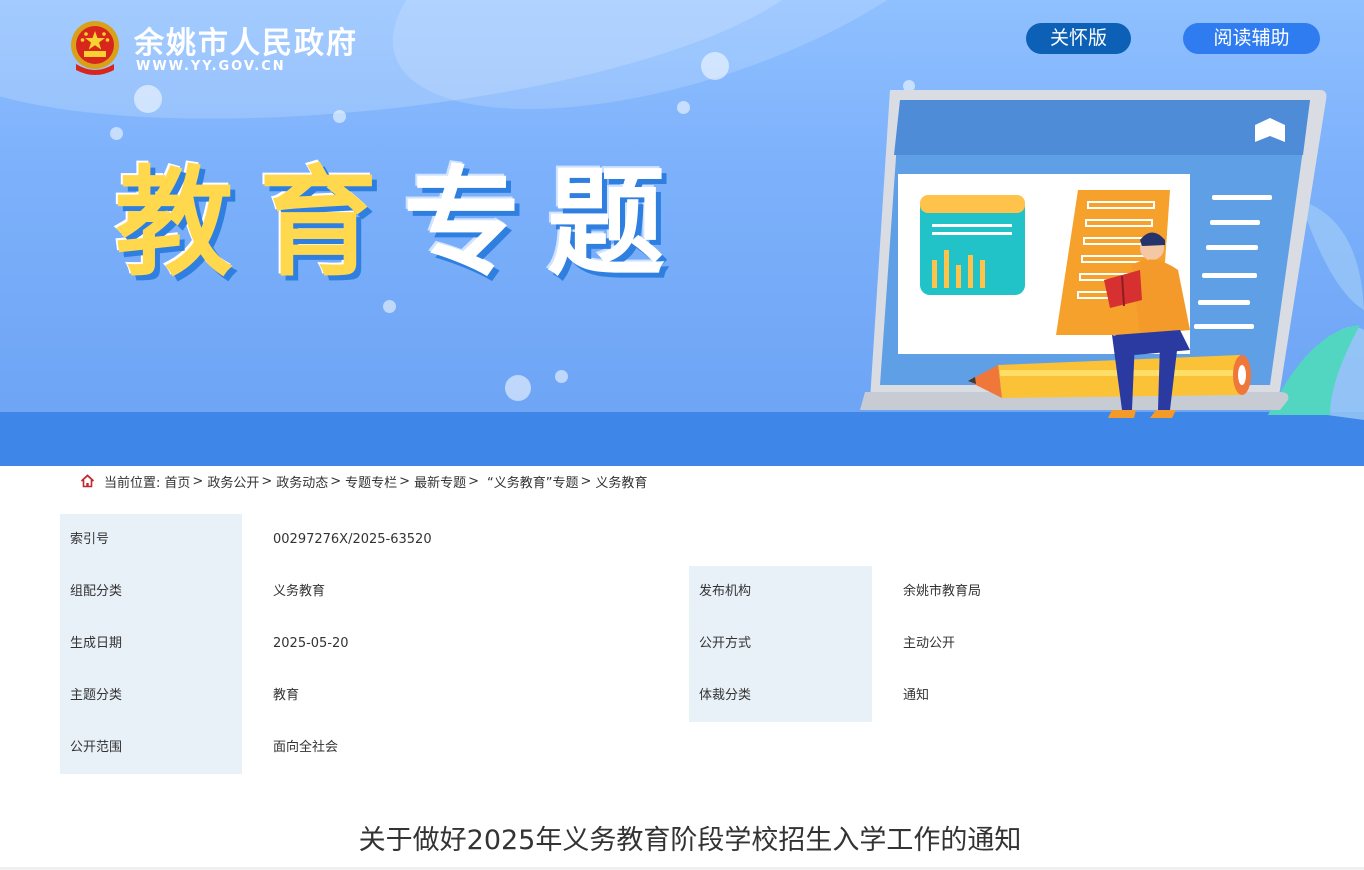 The image size is (1364, 870). What do you see at coordinates (621, 481) in the screenshot?
I see `breadcrumb-item-compulsory-education: 义务教育` at bounding box center [621, 481].